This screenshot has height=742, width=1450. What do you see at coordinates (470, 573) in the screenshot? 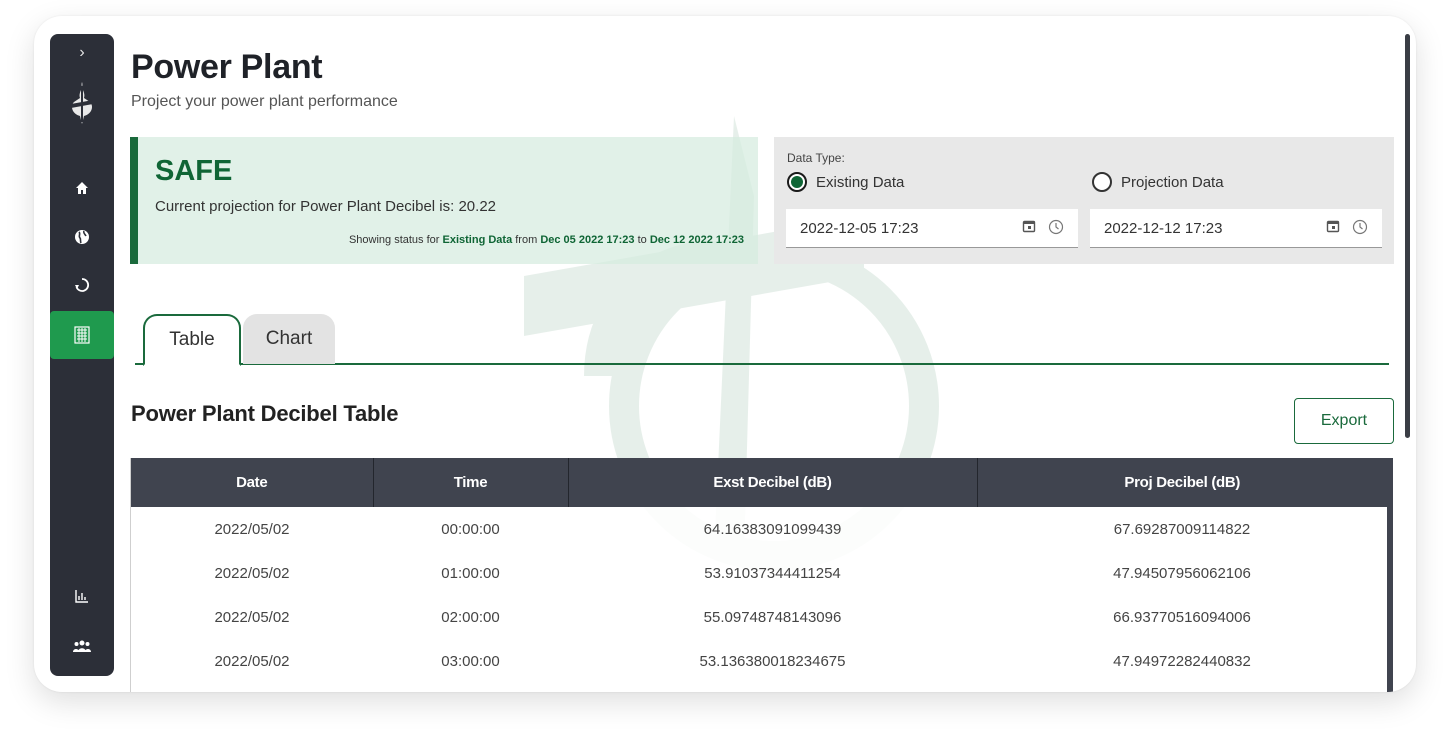
I see `cell-time: 01:00:00` at bounding box center [470, 573].